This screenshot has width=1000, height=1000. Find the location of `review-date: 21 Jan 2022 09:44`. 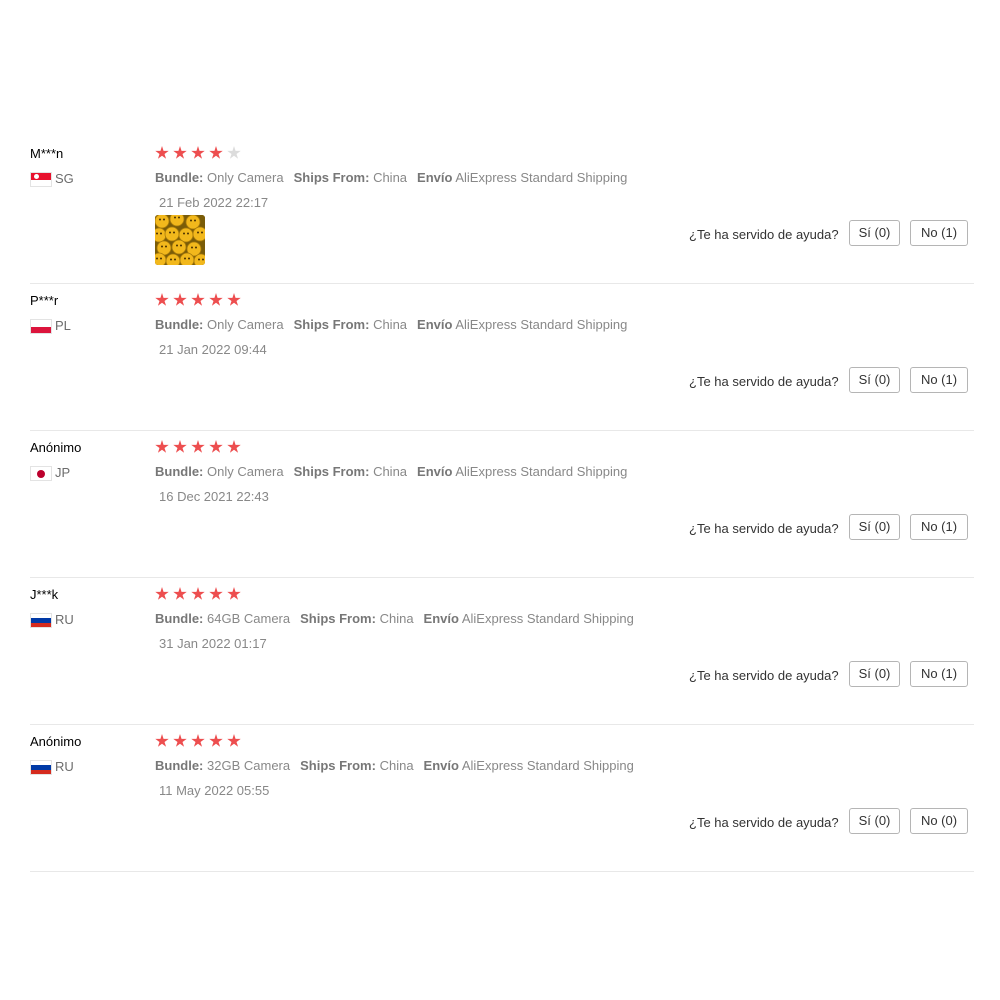

review-date: 21 Jan 2022 09:44 is located at coordinates (213, 349).